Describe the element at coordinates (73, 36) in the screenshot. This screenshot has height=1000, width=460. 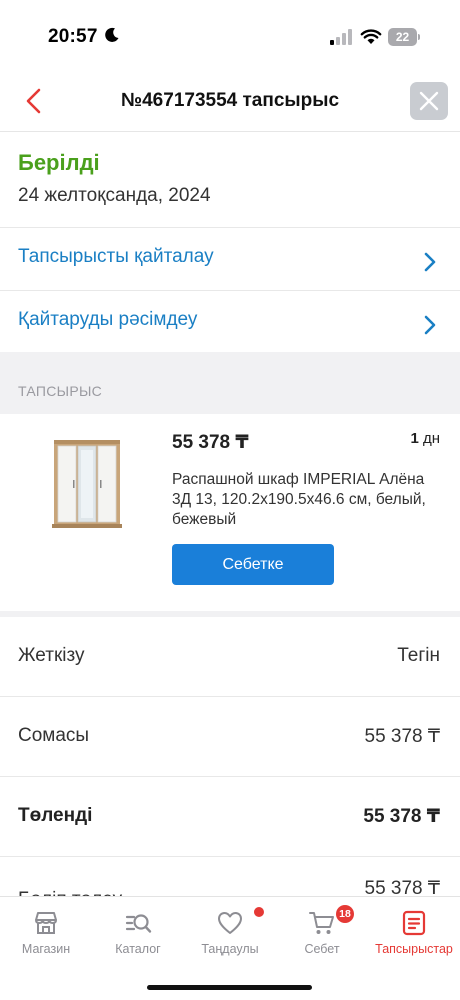
I see `status-time: 20:57` at that location.